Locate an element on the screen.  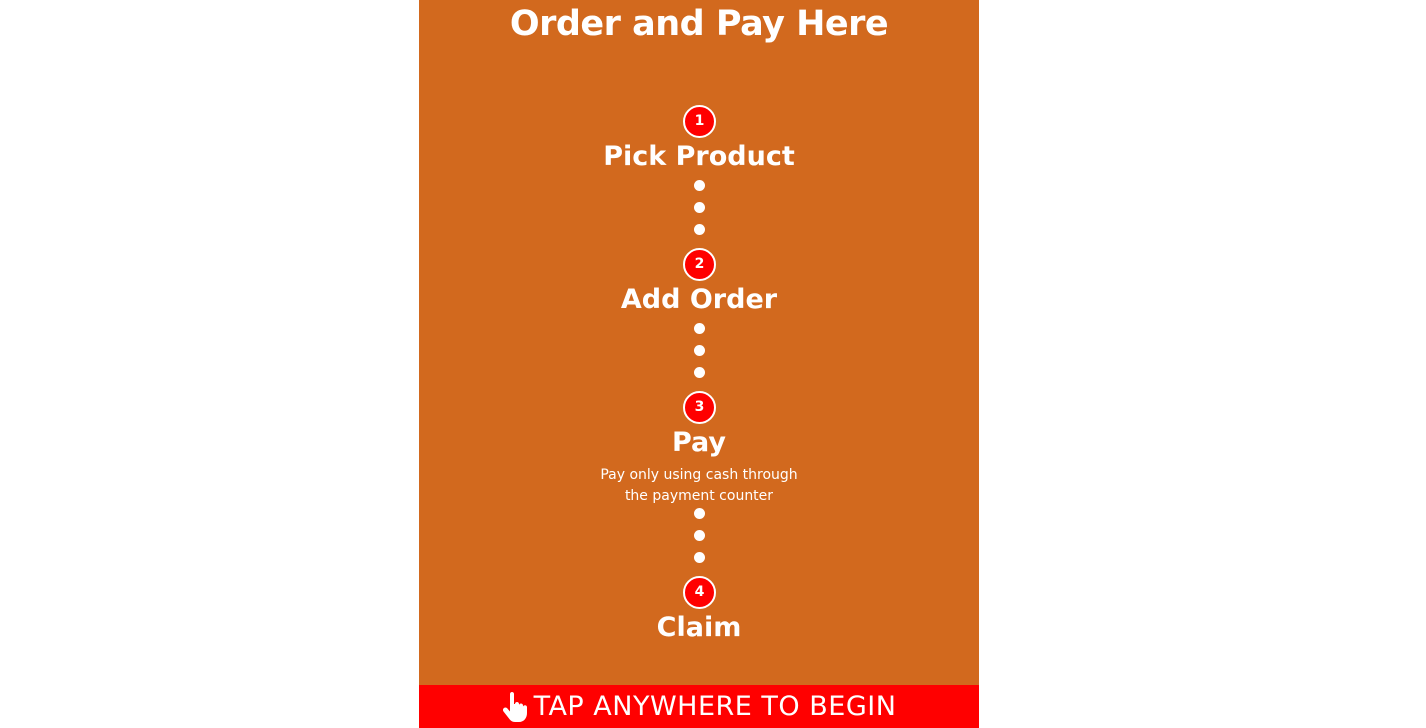
tap-to-begin-button: TAP ANYWHERE TO BEGIN is located at coordinates (699, 706).